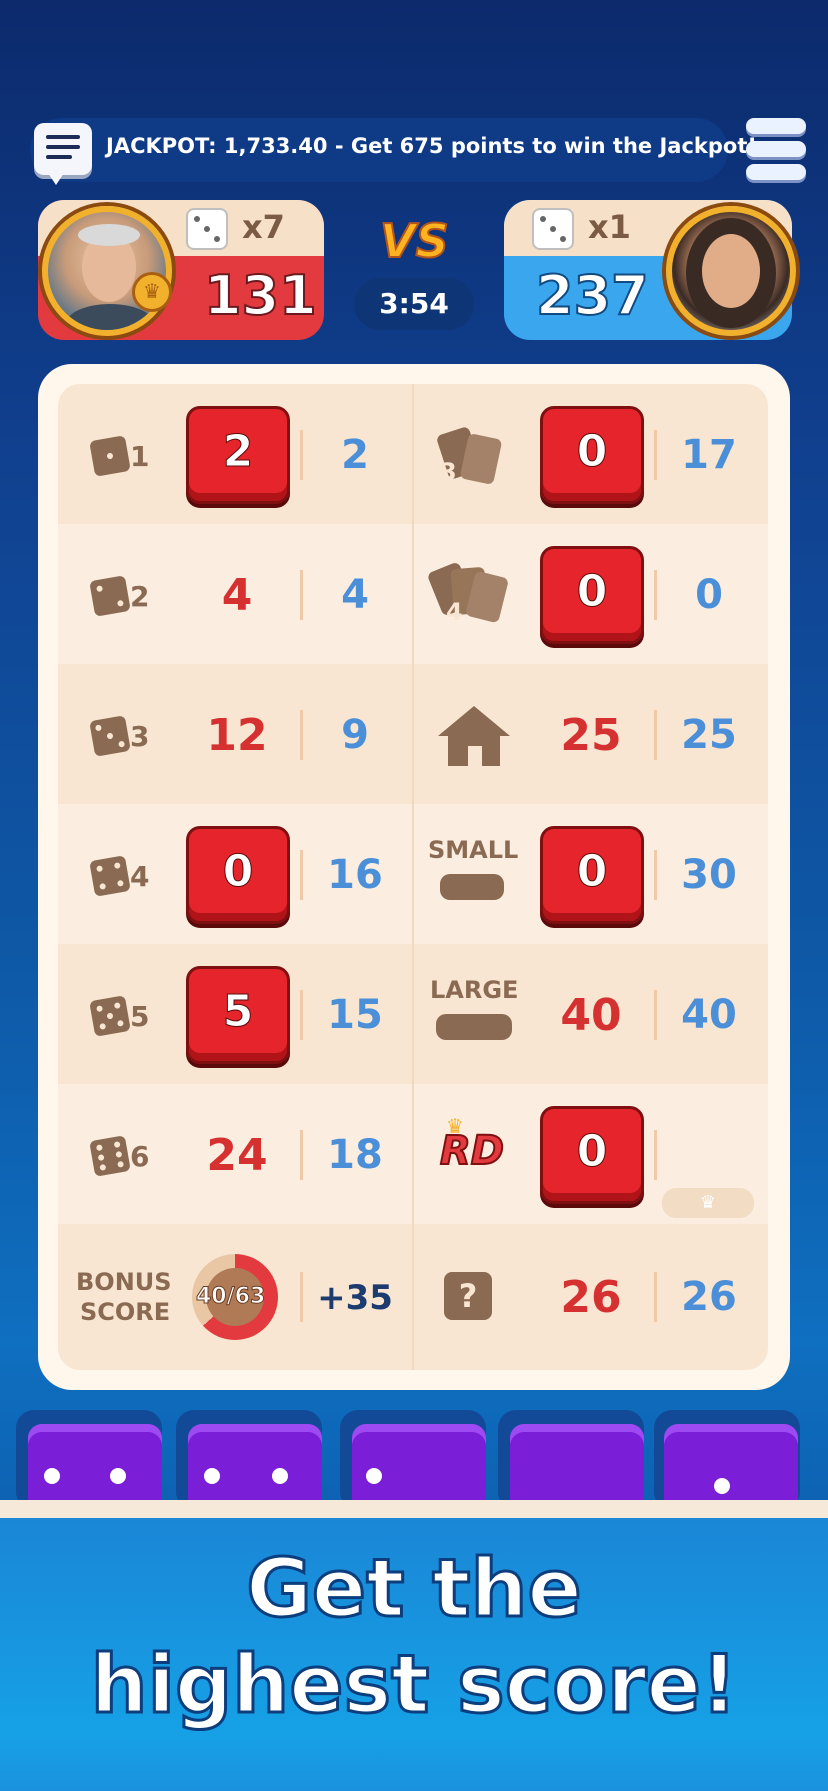  What do you see at coordinates (455, 1126) in the screenshot?
I see `rd-crown-icon: ♛` at bounding box center [455, 1126].